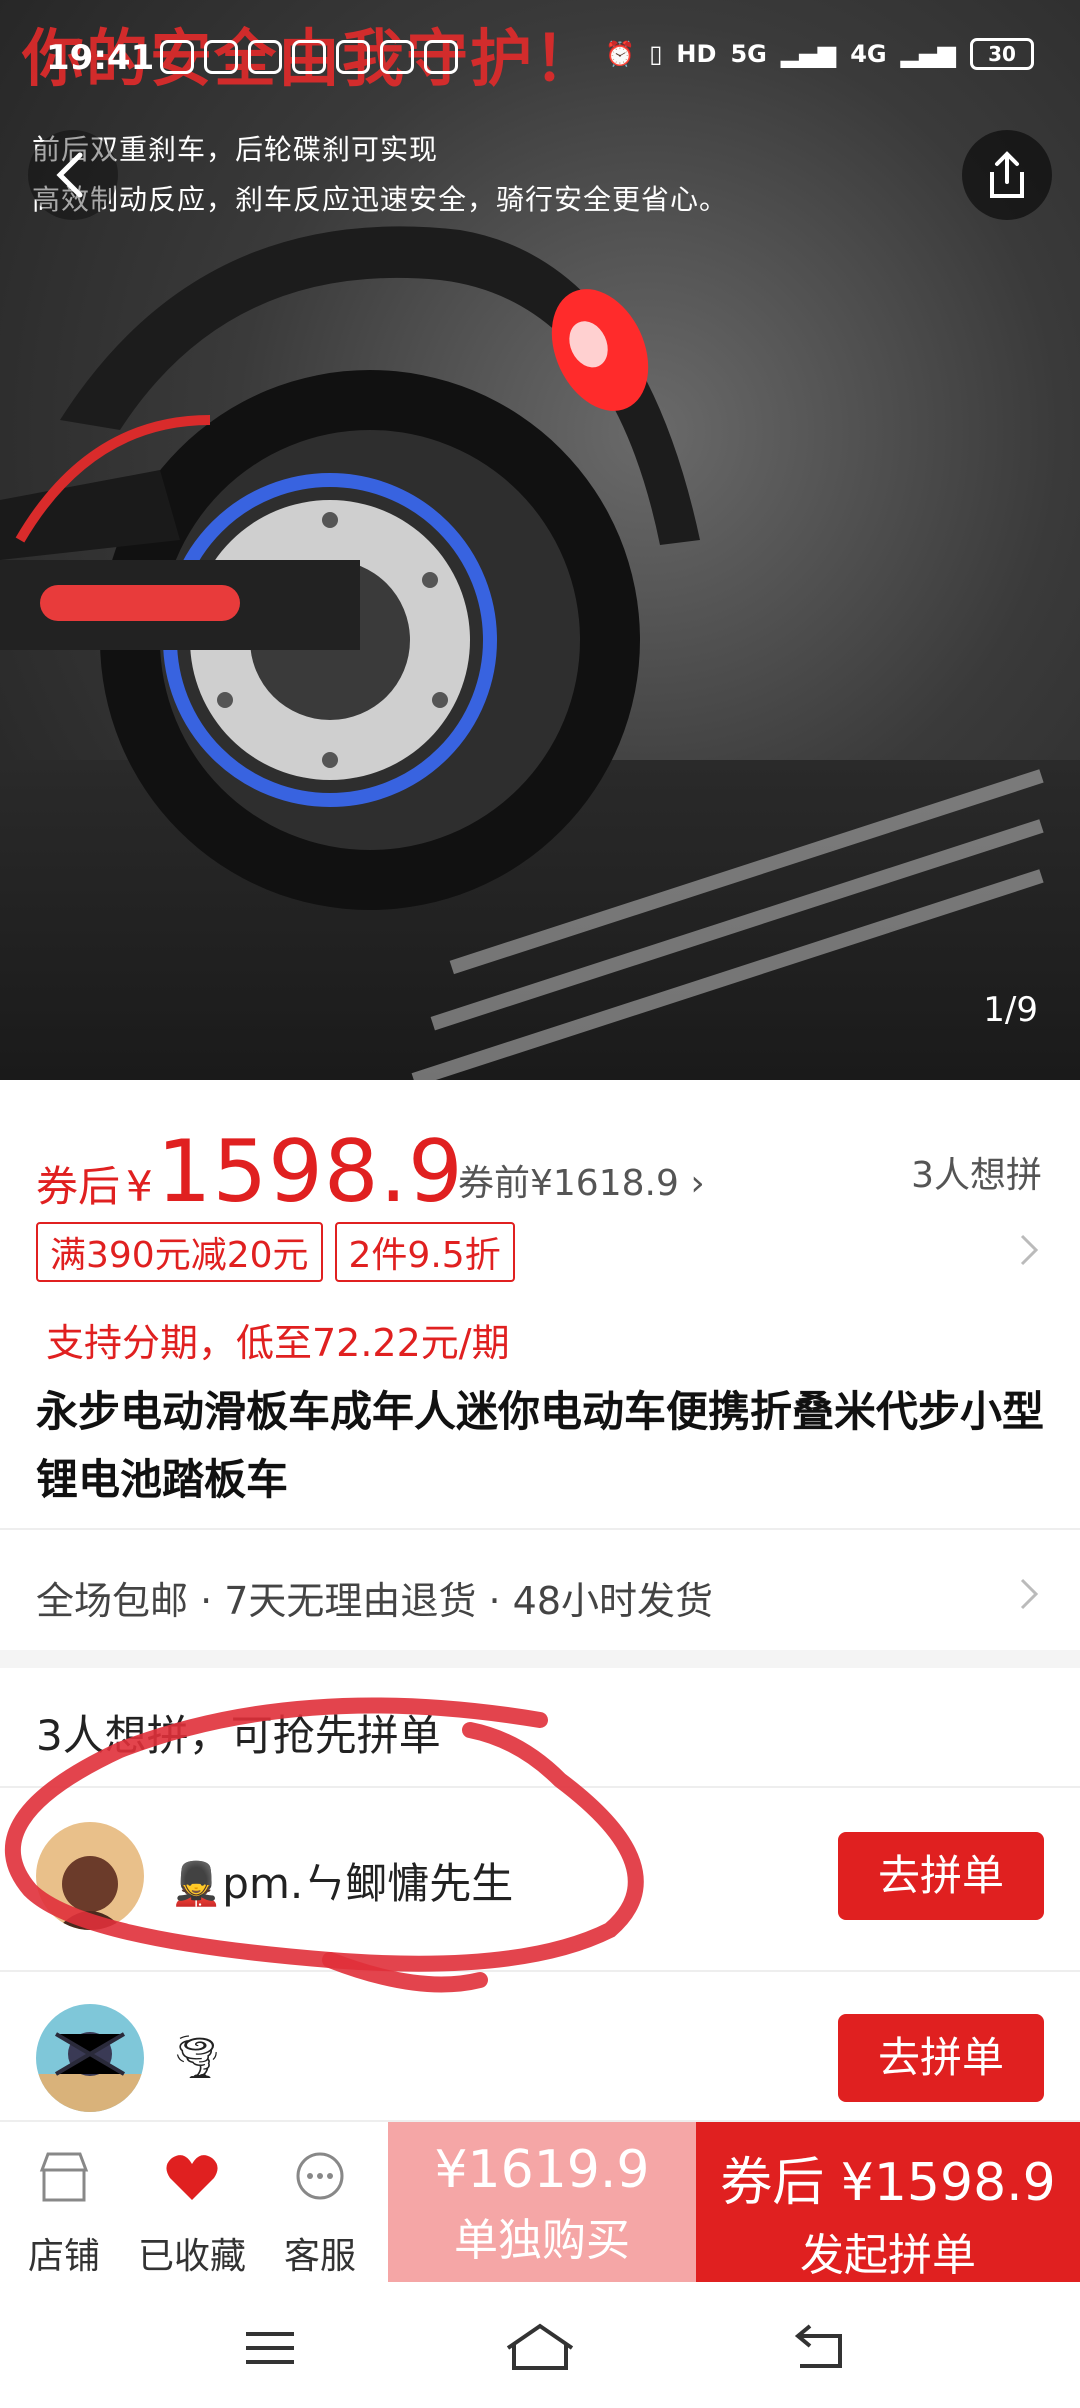 The width and height of the screenshot is (1080, 2408). What do you see at coordinates (748, 54) in the screenshot?
I see `5g-label: 5G` at bounding box center [748, 54].